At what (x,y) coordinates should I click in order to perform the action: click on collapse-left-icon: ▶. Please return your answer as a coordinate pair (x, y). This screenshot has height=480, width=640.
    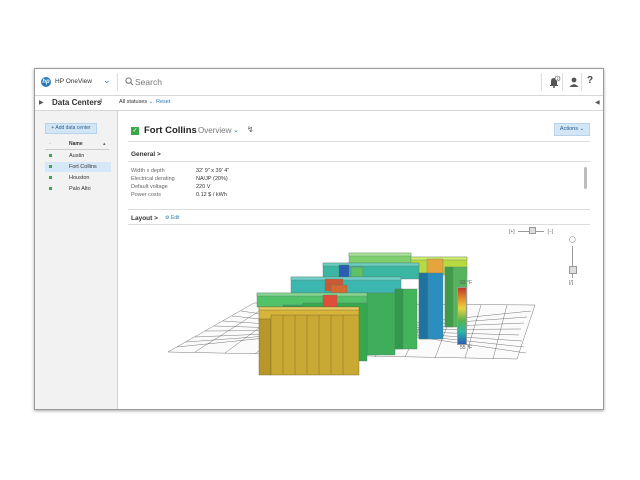
    Looking at the image, I should click on (41, 102).